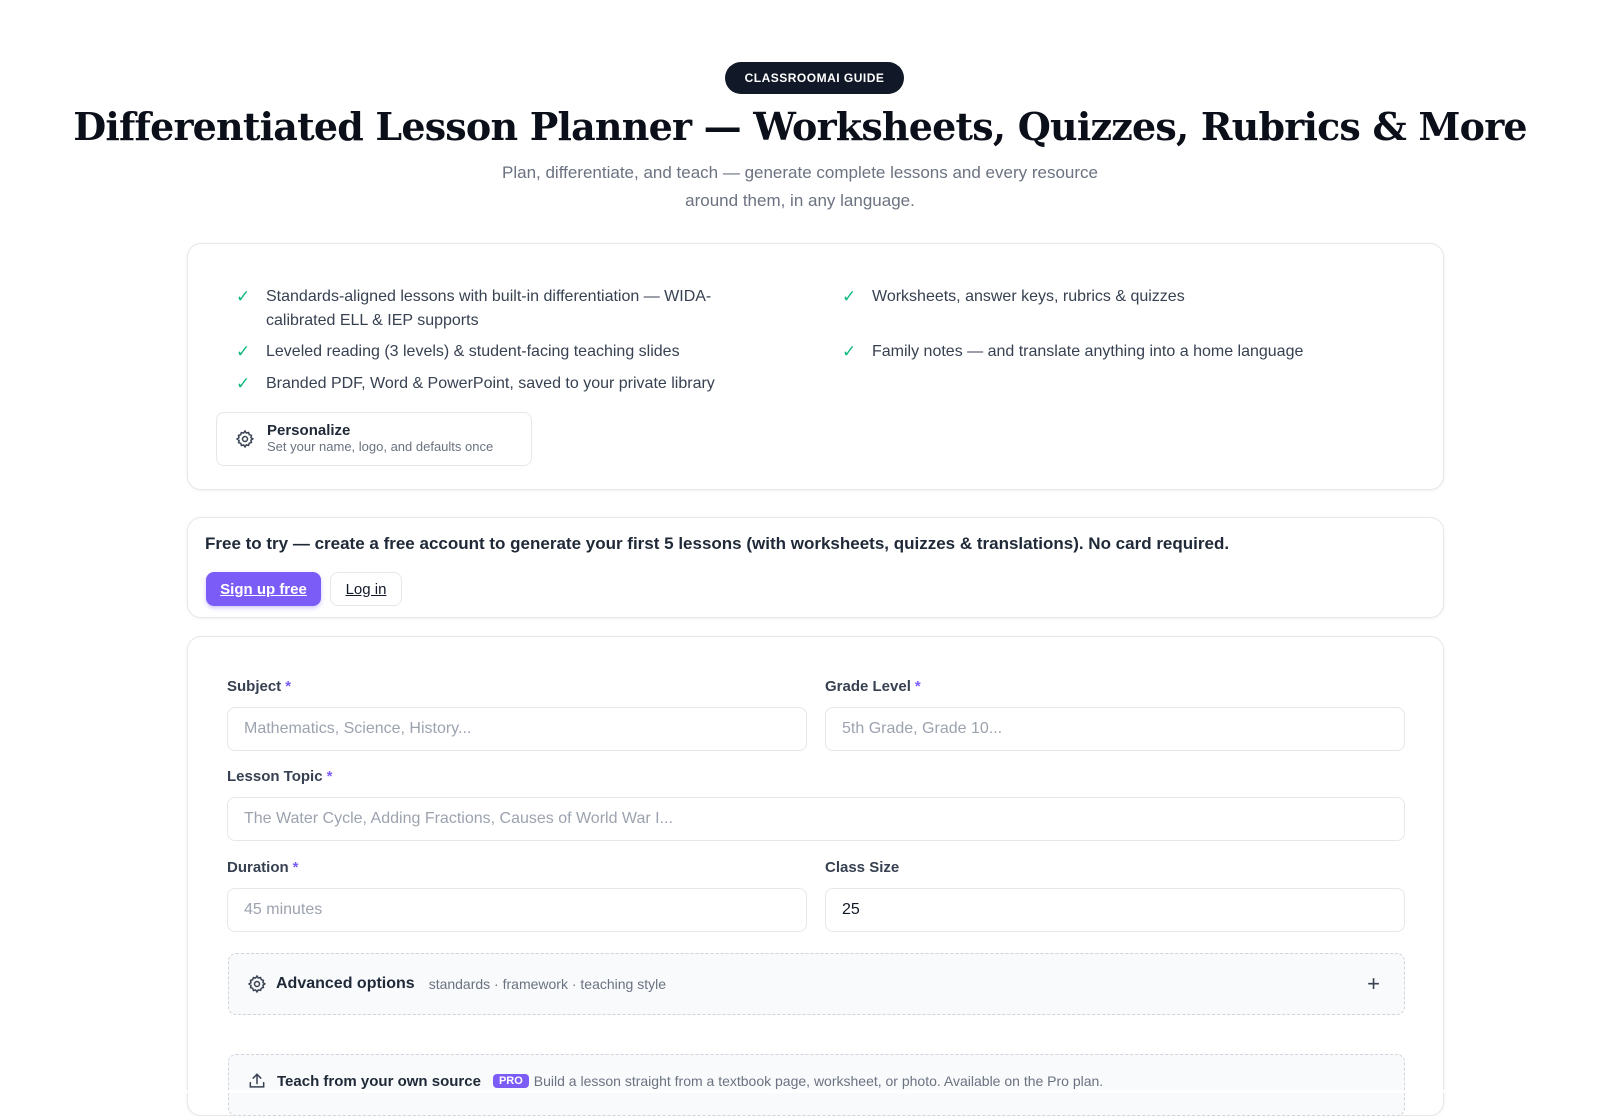  I want to click on grade-level-label-text: Grade Level, so click(868, 686).